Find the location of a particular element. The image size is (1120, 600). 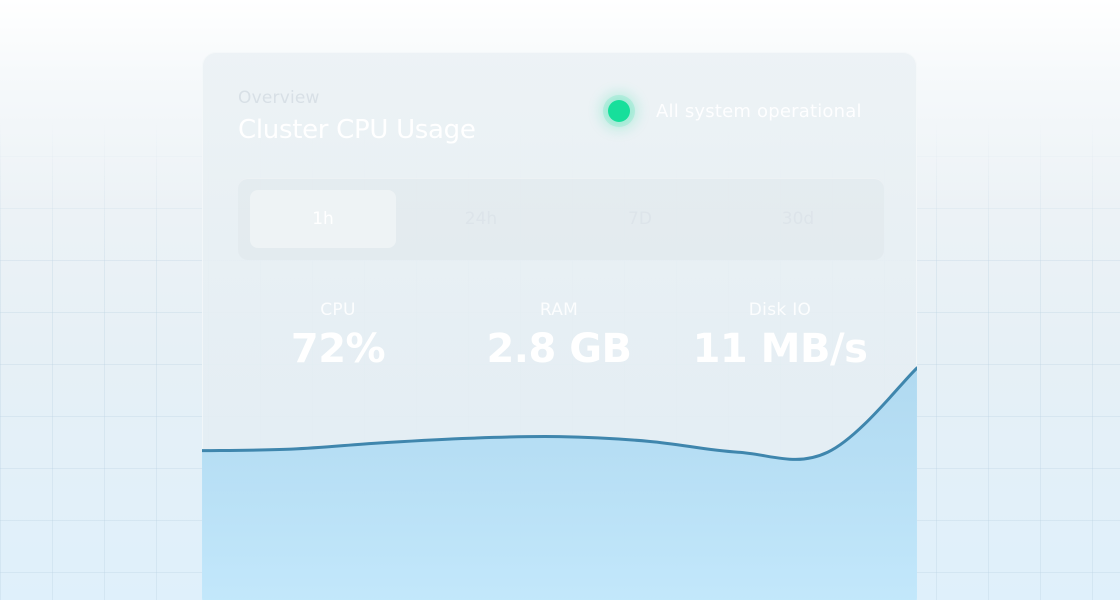

stat-disk-io: Disk IO 11 MB/s is located at coordinates (780, 336).